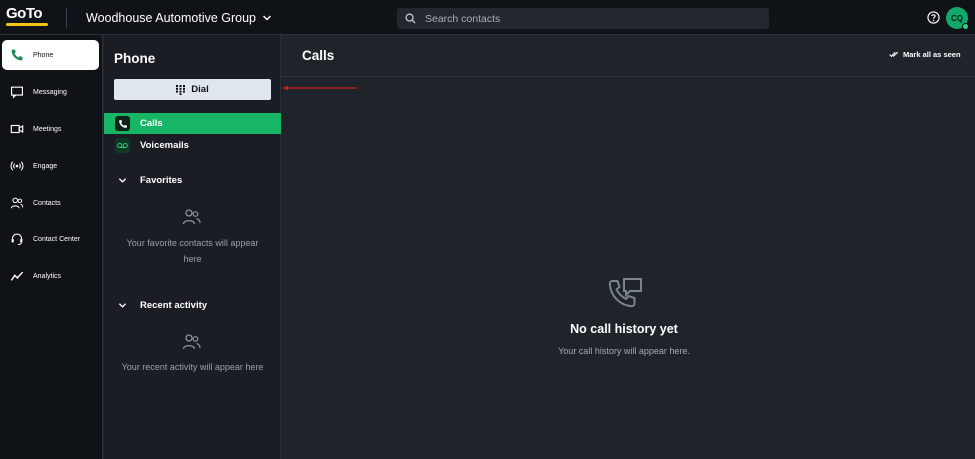 Image resolution: width=975 pixels, height=459 pixels. I want to click on avatar-initials: CQ, so click(957, 18).